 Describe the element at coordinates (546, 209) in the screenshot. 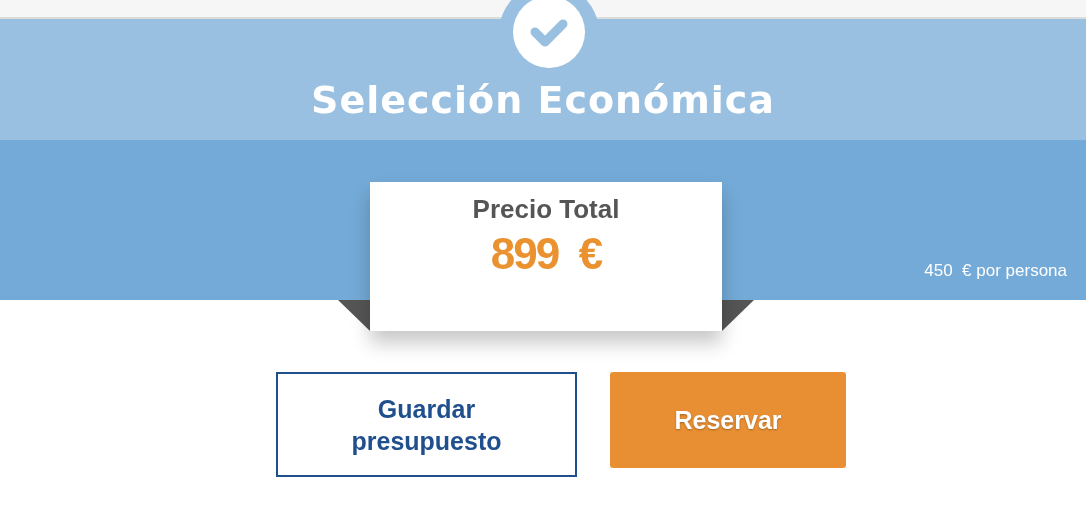

I see `price-label: Precio Total` at that location.